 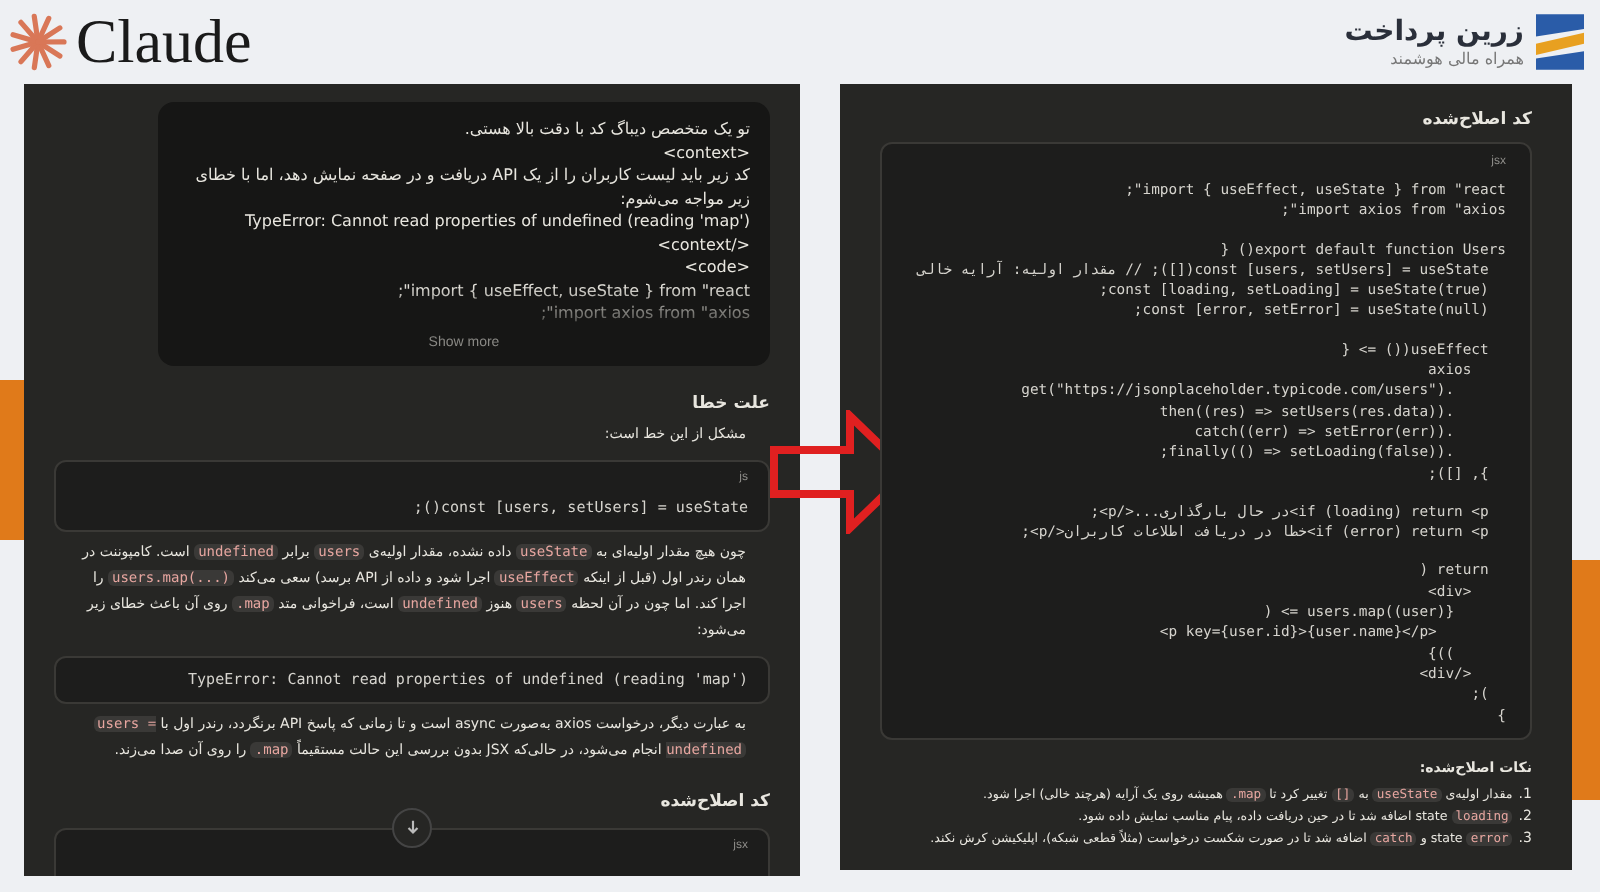 I want to click on prompt-line: import { useEffect, useState } from "react";, so click(x=572, y=290).